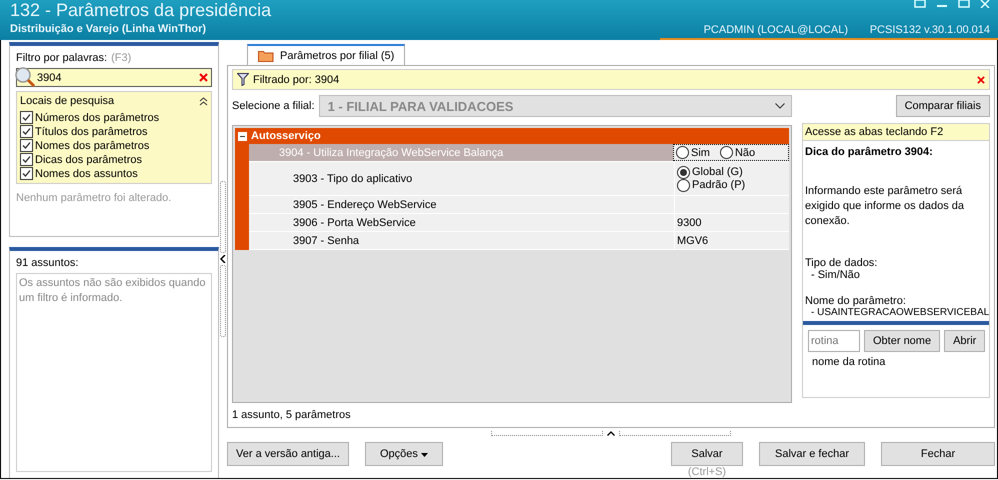 The image size is (998, 480). I want to click on data-type-label: Tipo de dados:, so click(841, 263).